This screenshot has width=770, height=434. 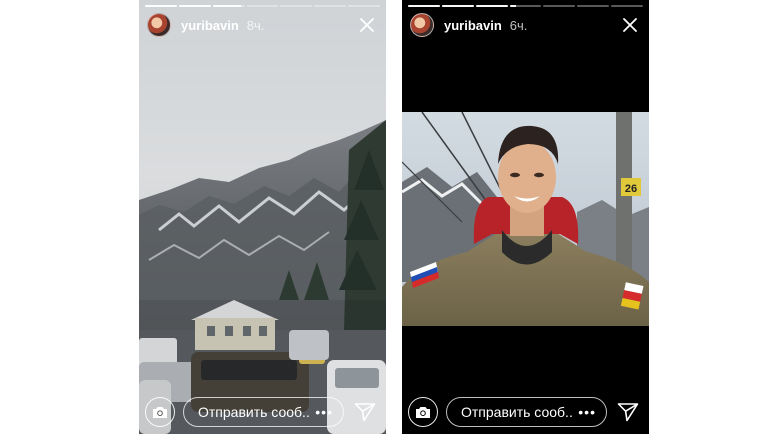 I want to click on seat-number: 26, so click(x=631, y=189).